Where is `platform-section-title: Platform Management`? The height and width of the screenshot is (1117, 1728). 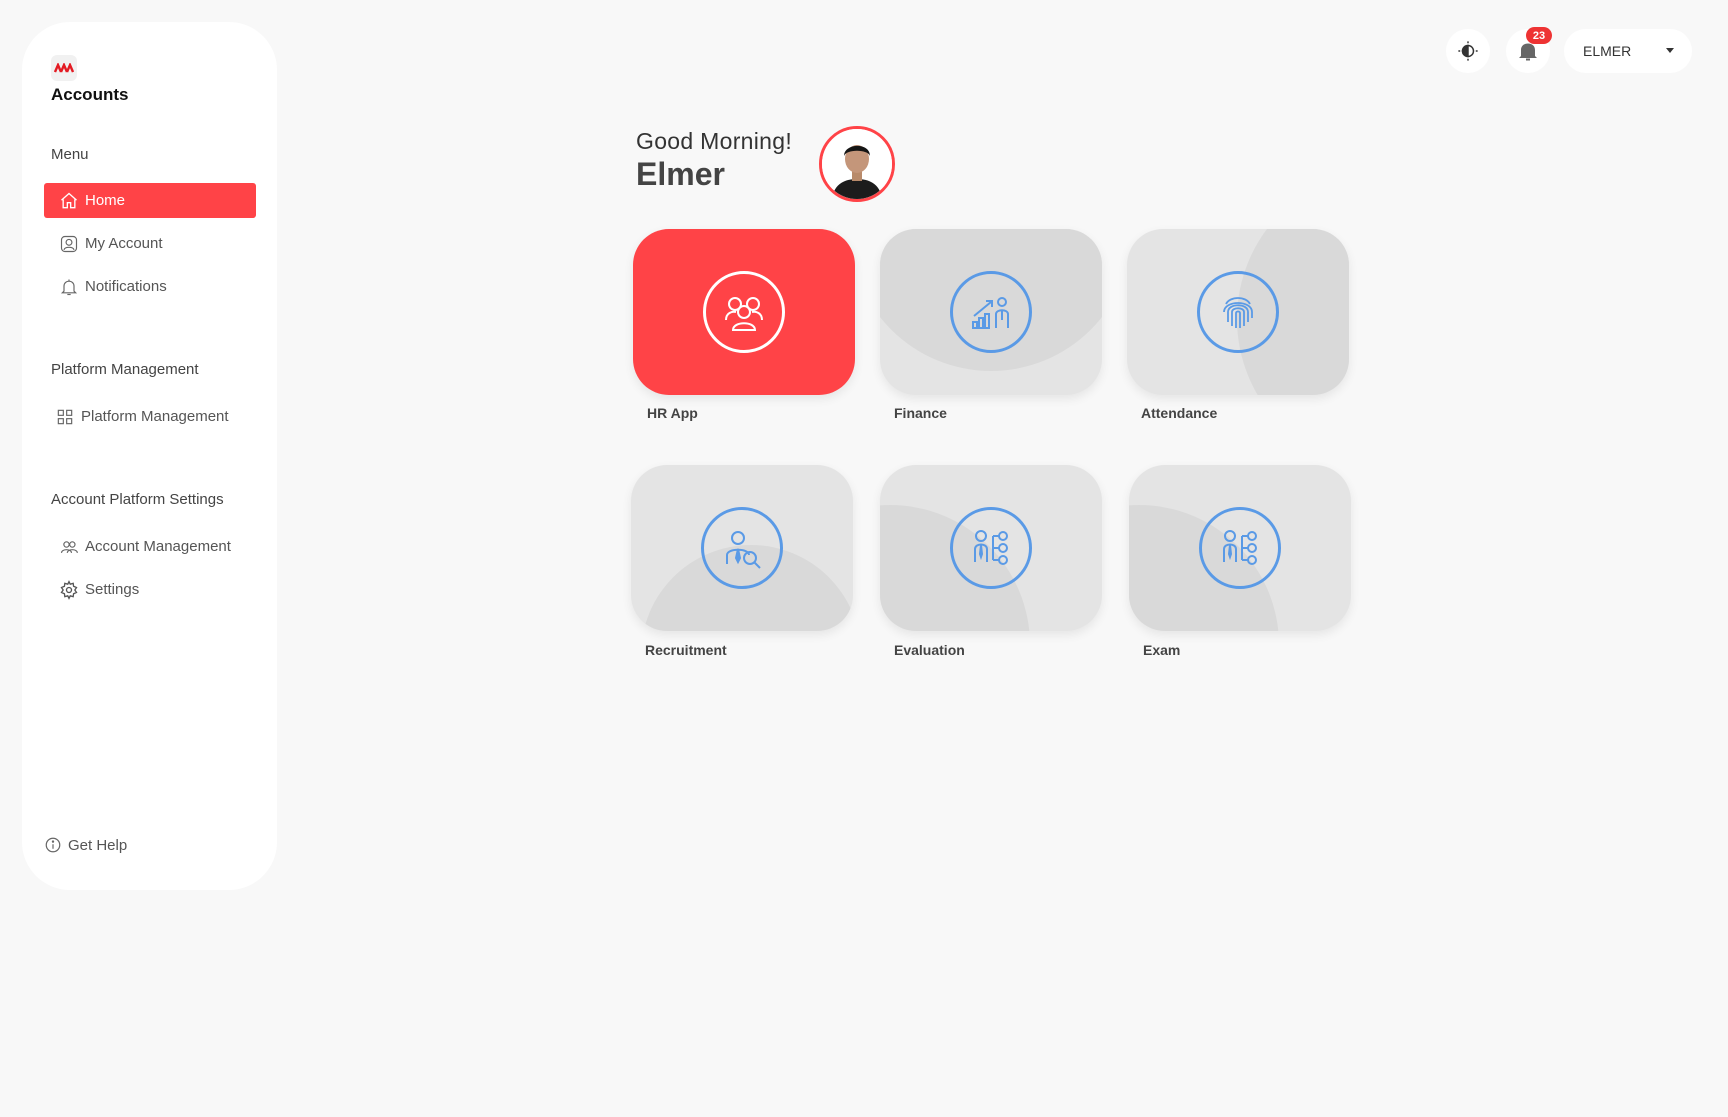
platform-section-title: Platform Management is located at coordinates (125, 369).